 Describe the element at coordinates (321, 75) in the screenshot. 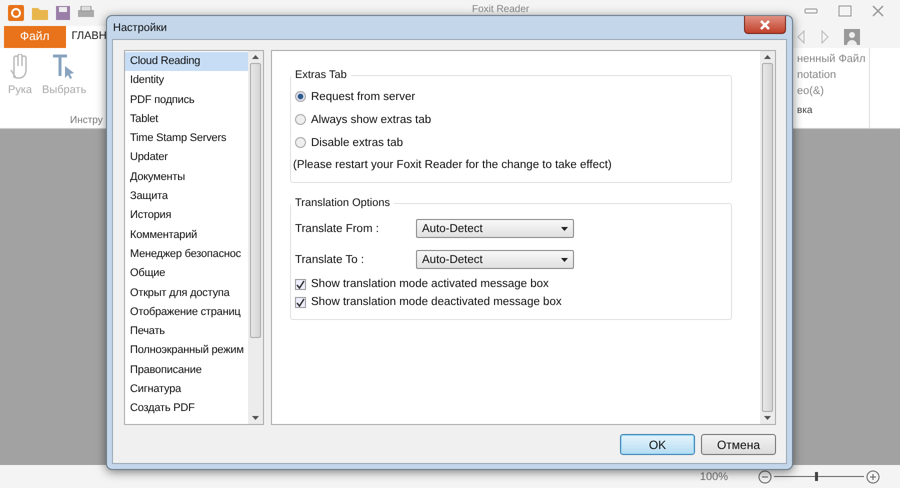

I see `group-title: Extras Tab` at that location.